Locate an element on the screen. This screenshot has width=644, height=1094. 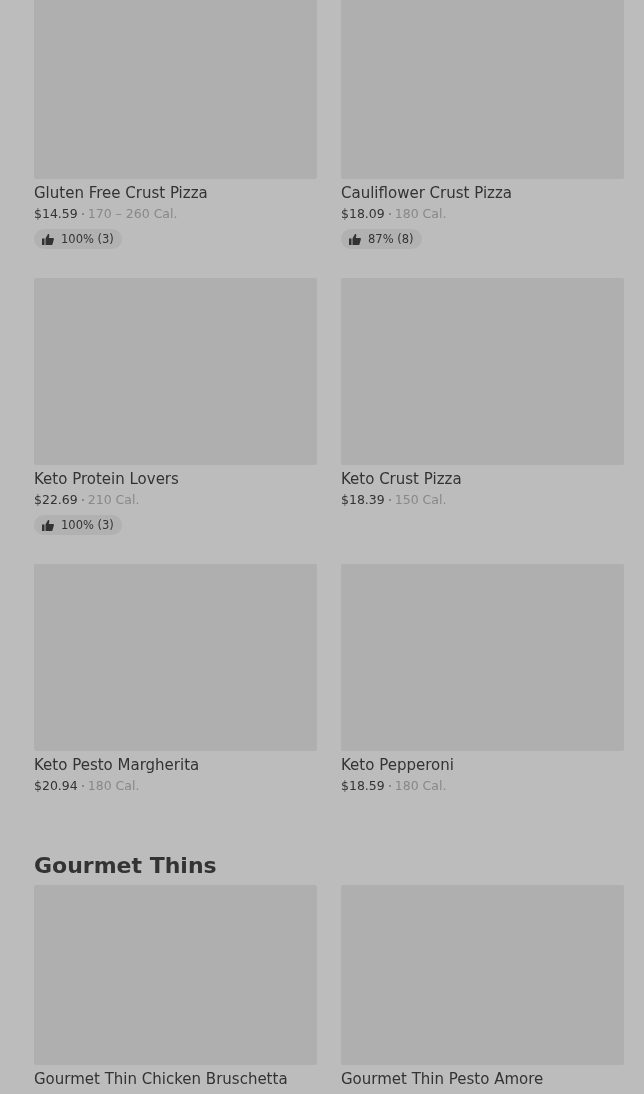
item-name: Gourmet Thin Pesto Amore is located at coordinates (482, 1079).